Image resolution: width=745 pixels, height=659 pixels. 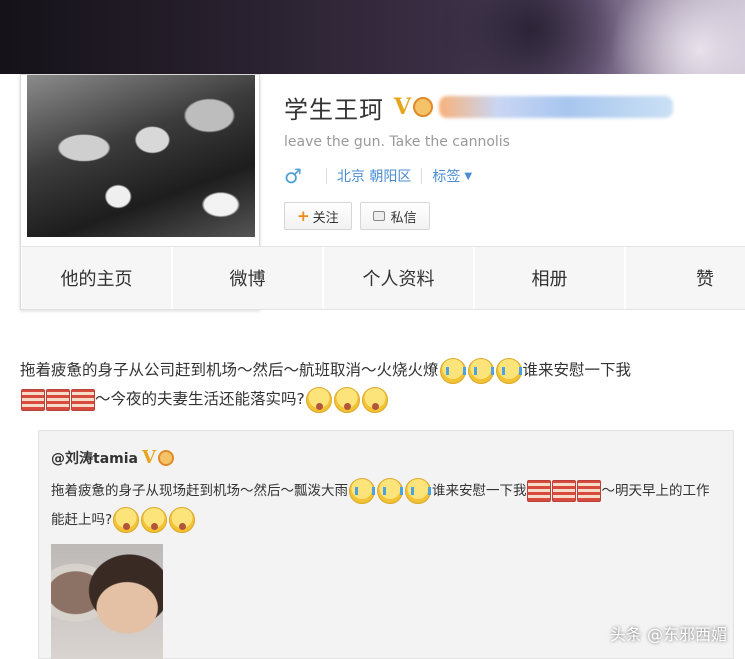 I want to click on tab-profile-info: 个人资料, so click(x=399, y=278).